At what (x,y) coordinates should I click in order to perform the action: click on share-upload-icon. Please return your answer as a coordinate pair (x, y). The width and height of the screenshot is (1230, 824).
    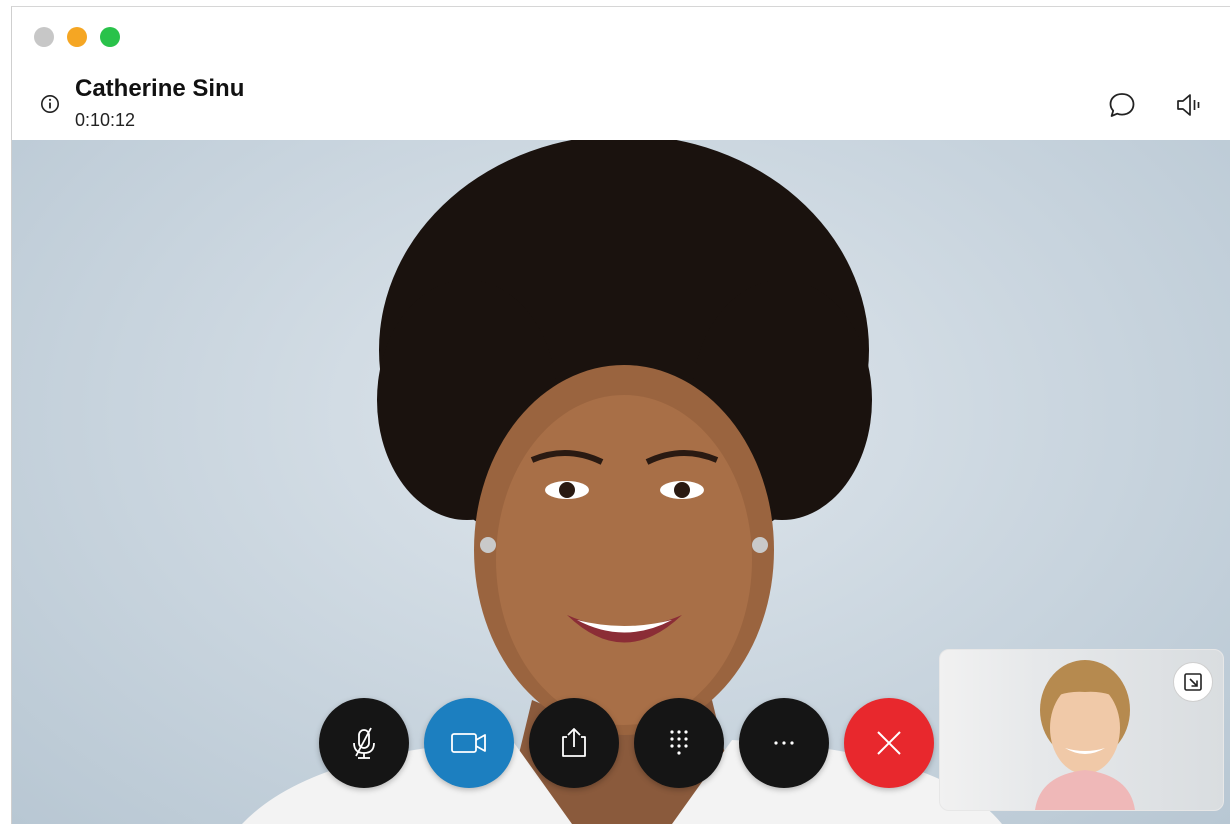
    Looking at the image, I should click on (574, 742).